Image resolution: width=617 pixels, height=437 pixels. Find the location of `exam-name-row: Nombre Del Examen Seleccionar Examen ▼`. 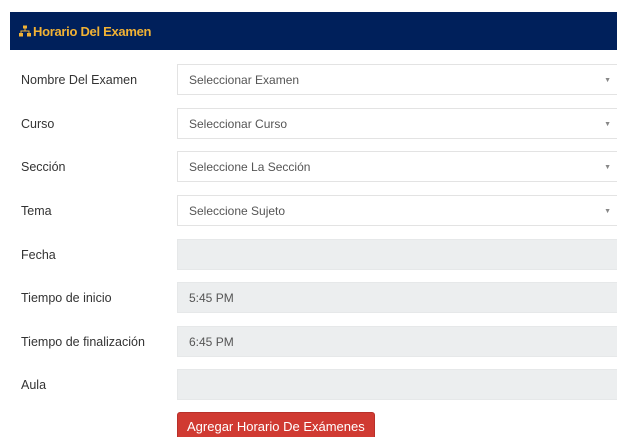

exam-name-row: Nombre Del Examen Seleccionar Examen ▼ is located at coordinates (308, 79).